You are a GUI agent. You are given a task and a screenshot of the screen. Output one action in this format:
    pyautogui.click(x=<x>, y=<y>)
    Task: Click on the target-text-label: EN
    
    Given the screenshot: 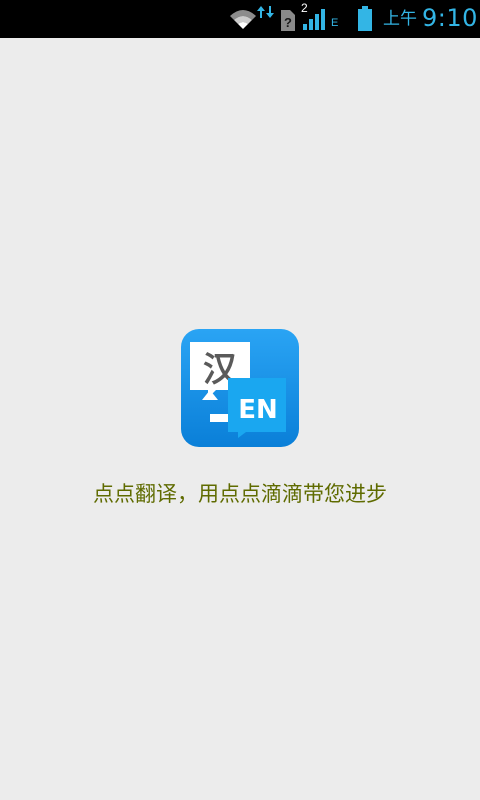 What is the action you would take?
    pyautogui.click(x=258, y=410)
    